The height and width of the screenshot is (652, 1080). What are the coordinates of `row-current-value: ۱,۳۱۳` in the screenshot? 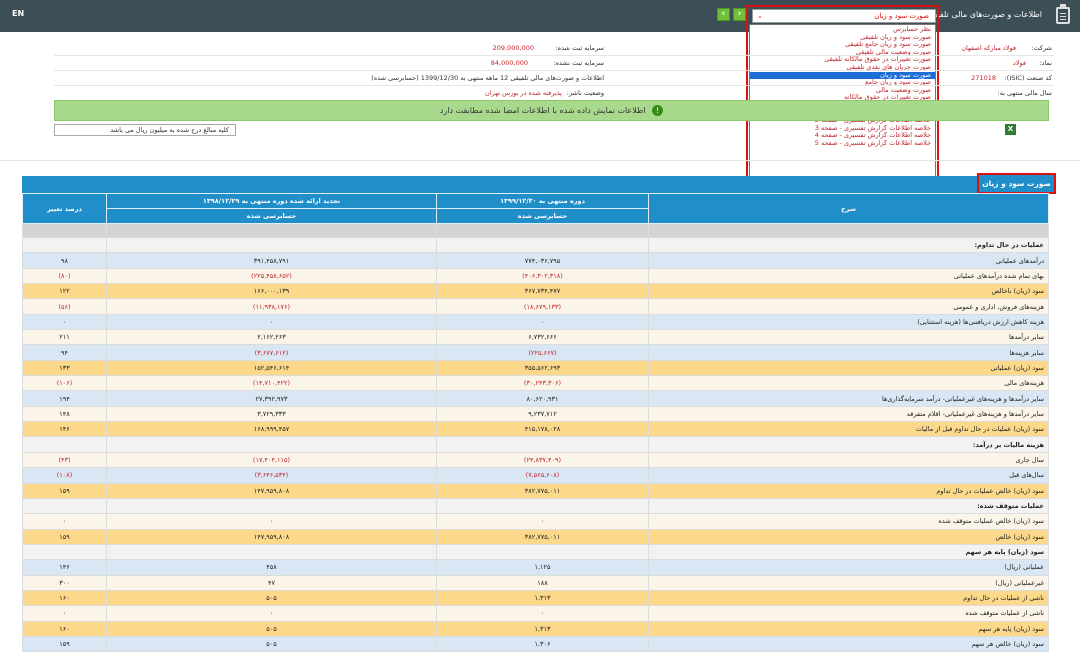 It's located at (542, 598).